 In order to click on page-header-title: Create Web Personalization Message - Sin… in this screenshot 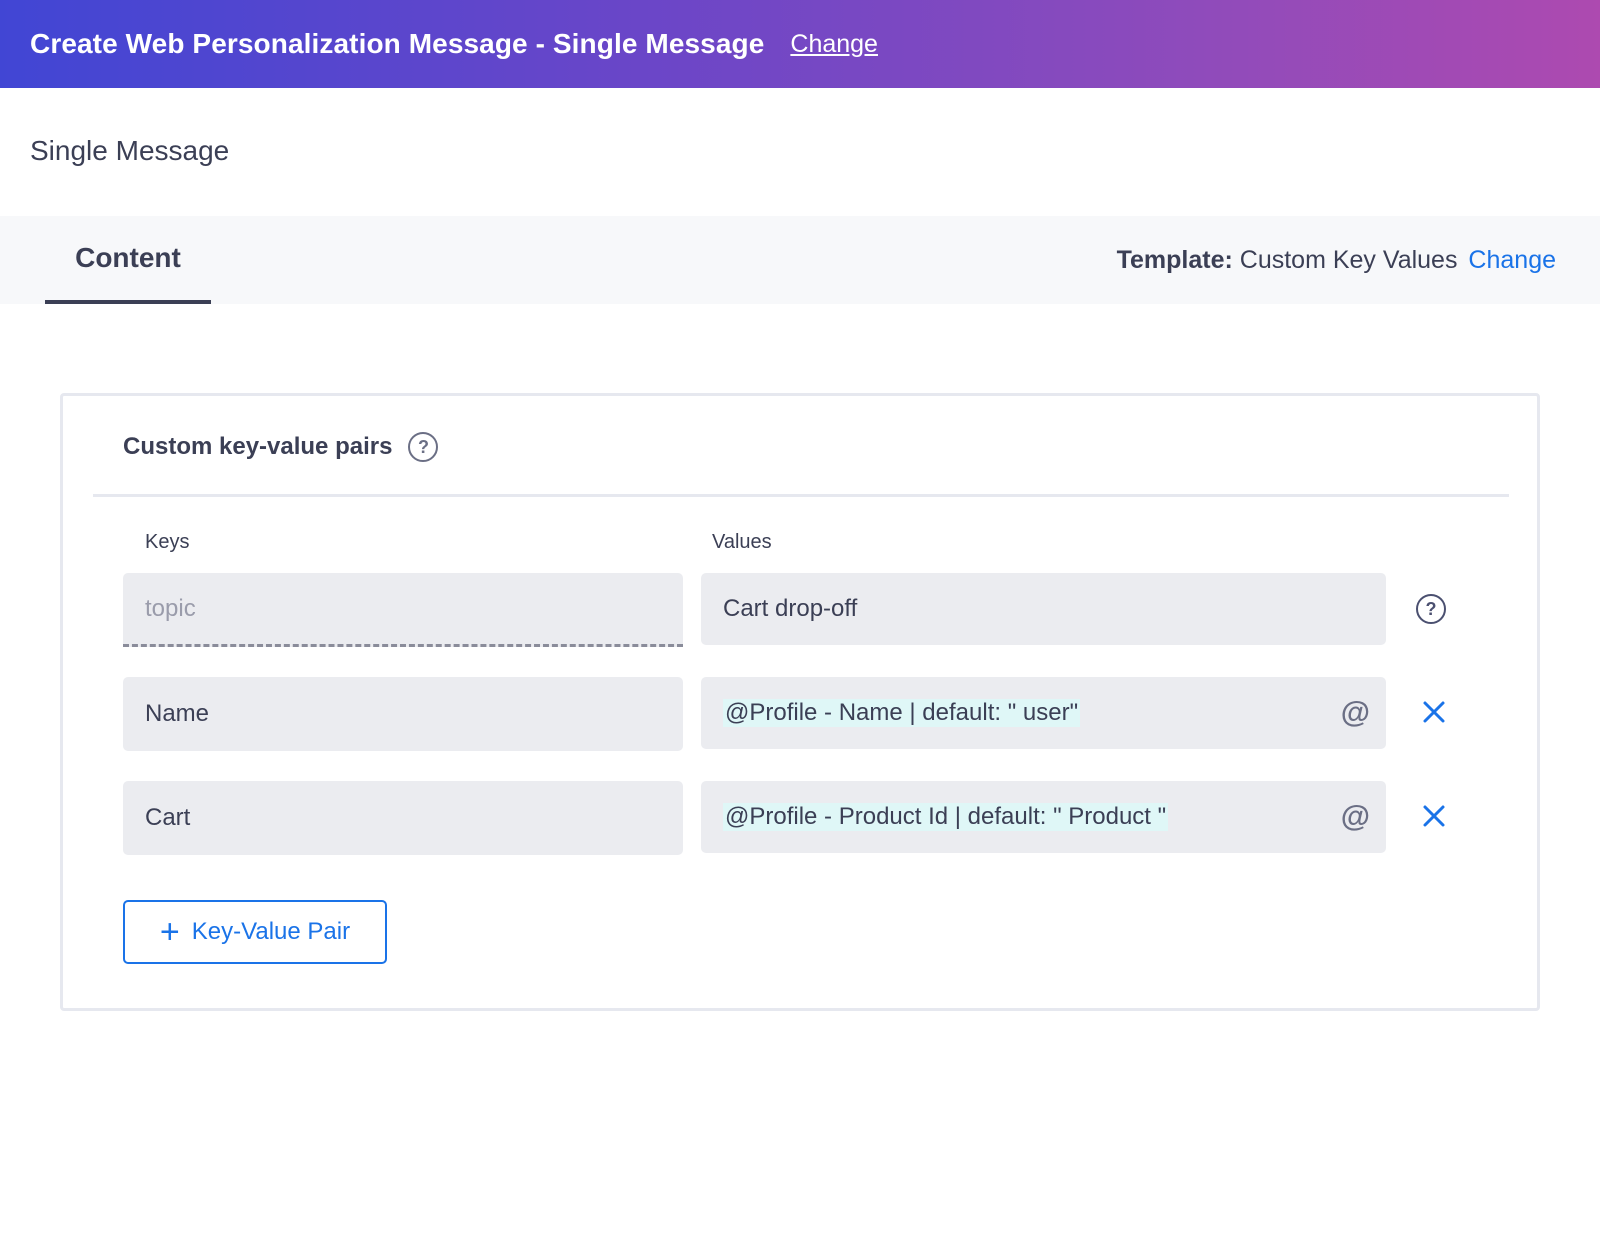, I will do `click(397, 43)`.